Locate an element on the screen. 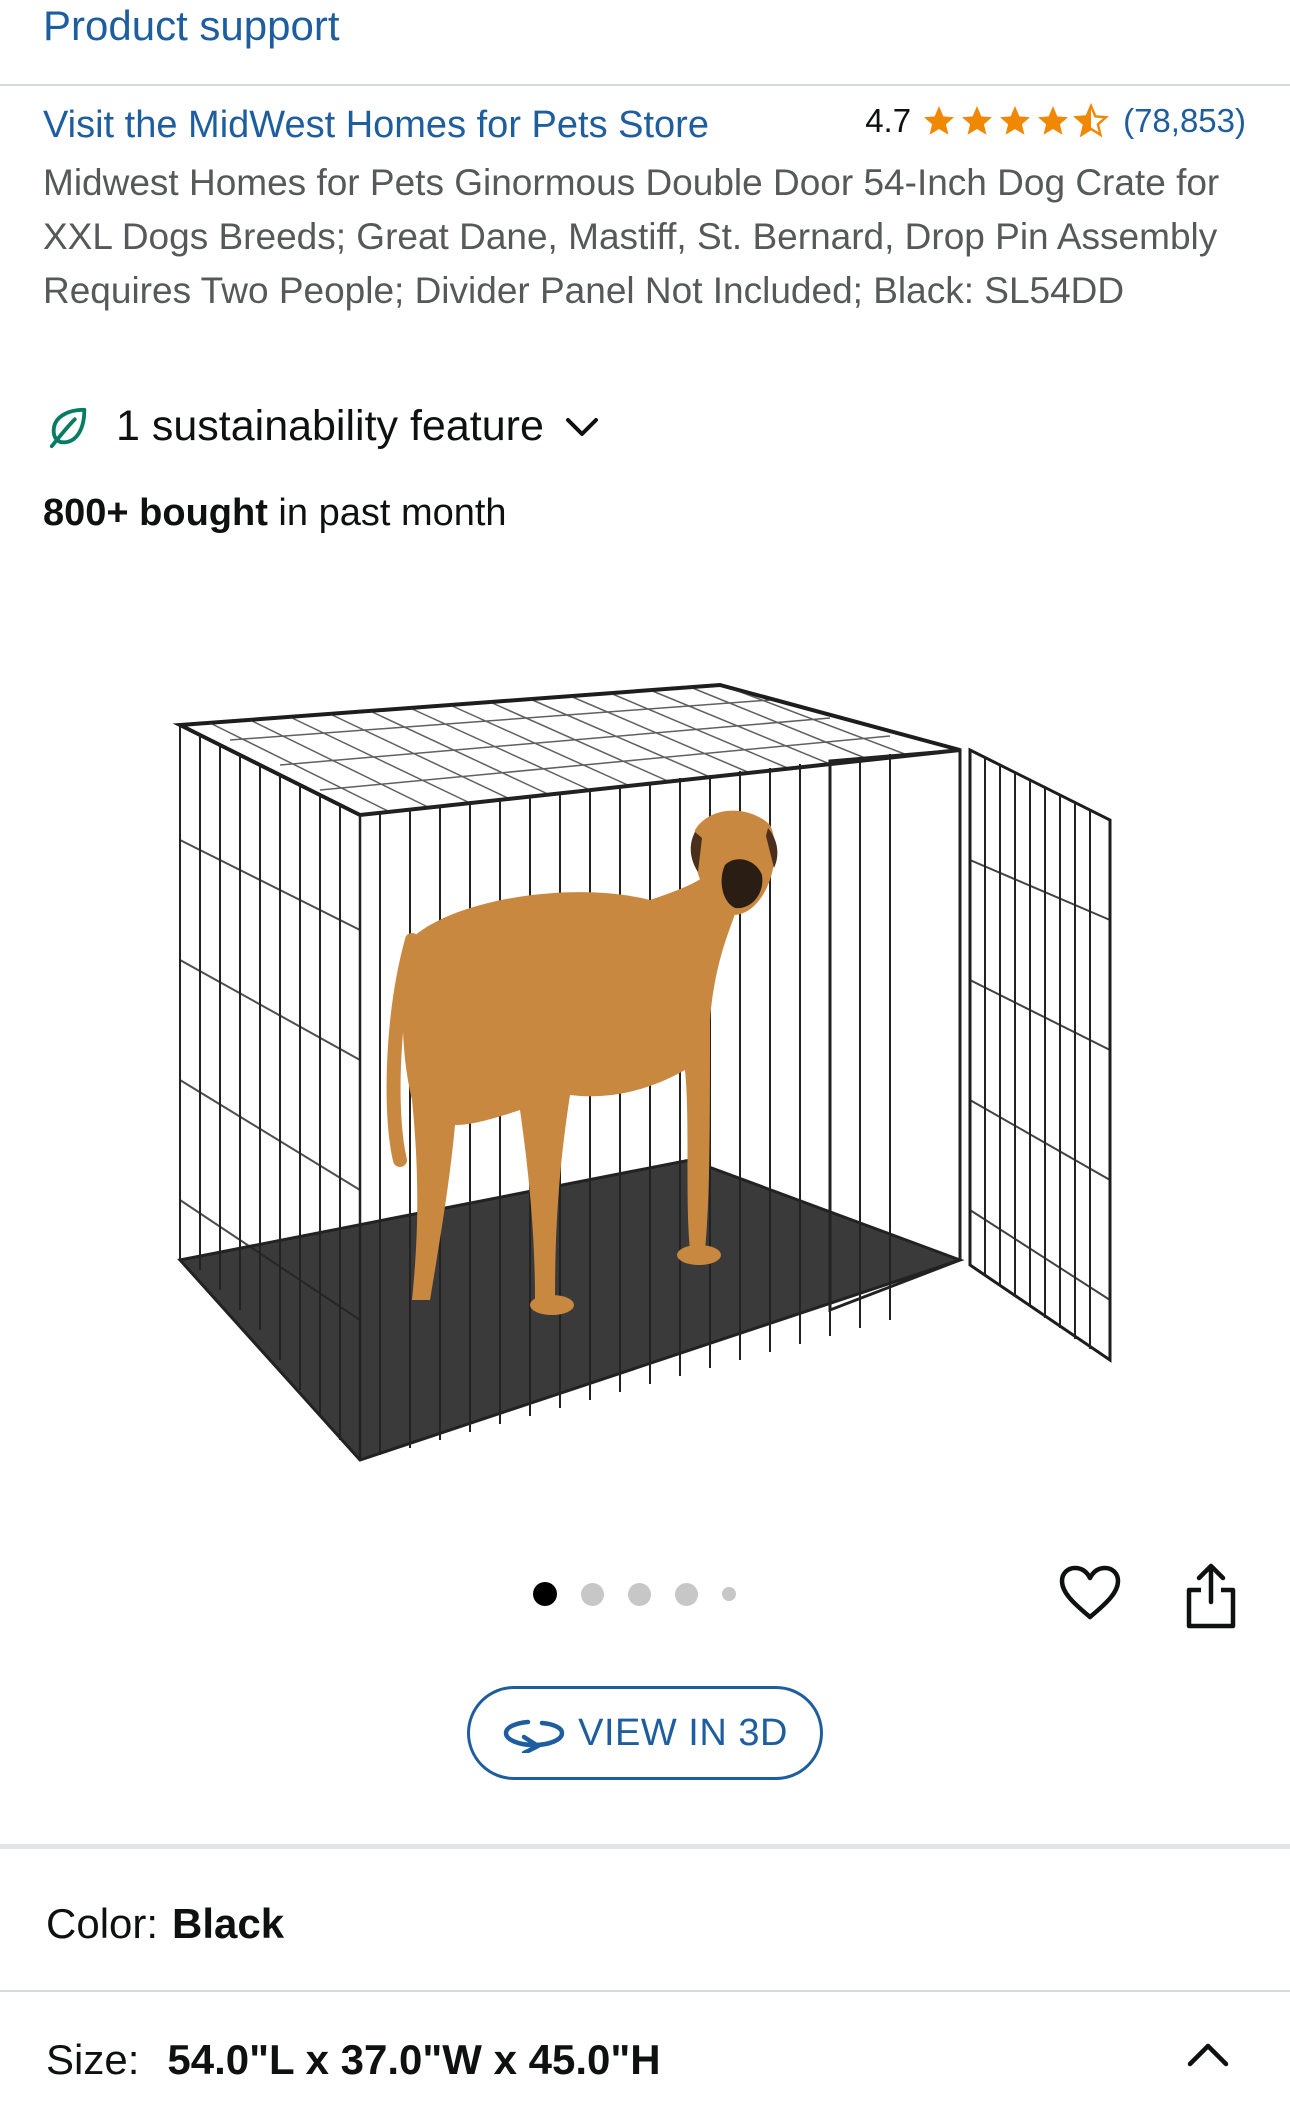  color-label: Color: is located at coordinates (102, 1923).